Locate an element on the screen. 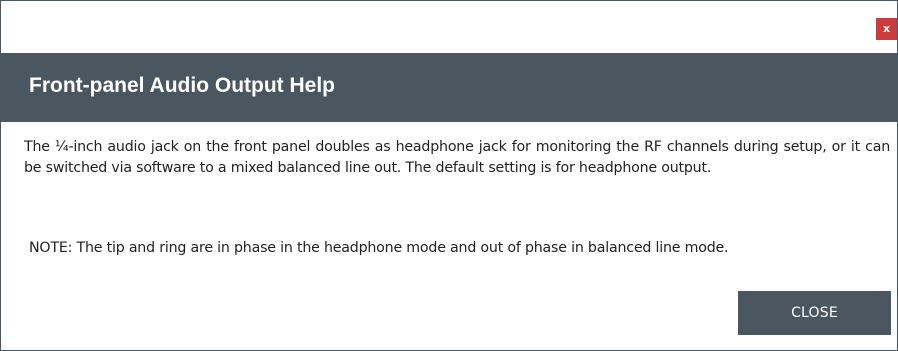  close-button: CLOSE is located at coordinates (814, 313).